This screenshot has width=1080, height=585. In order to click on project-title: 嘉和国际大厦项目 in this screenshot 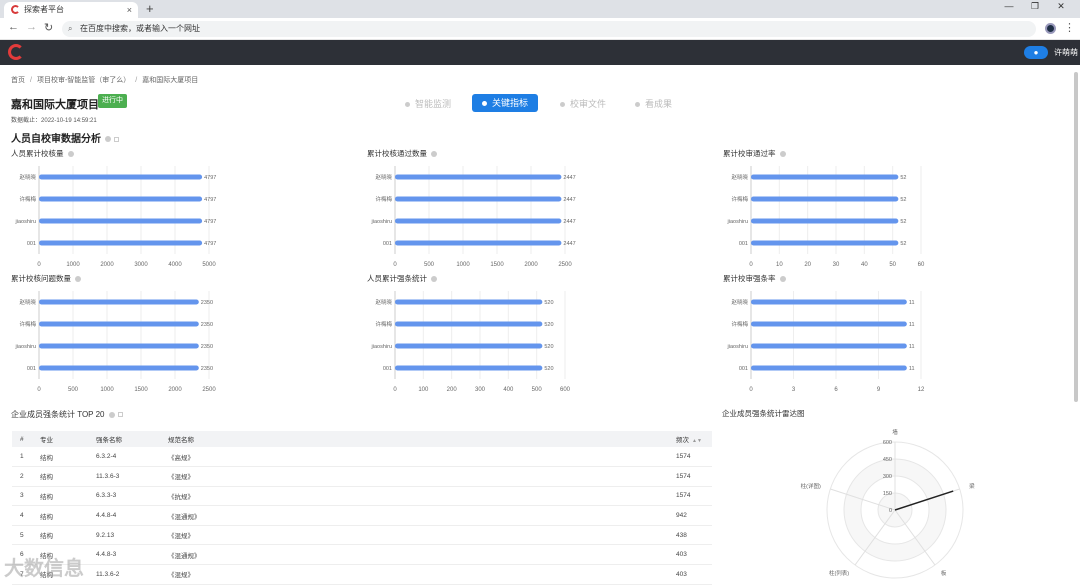, I will do `click(55, 105)`.